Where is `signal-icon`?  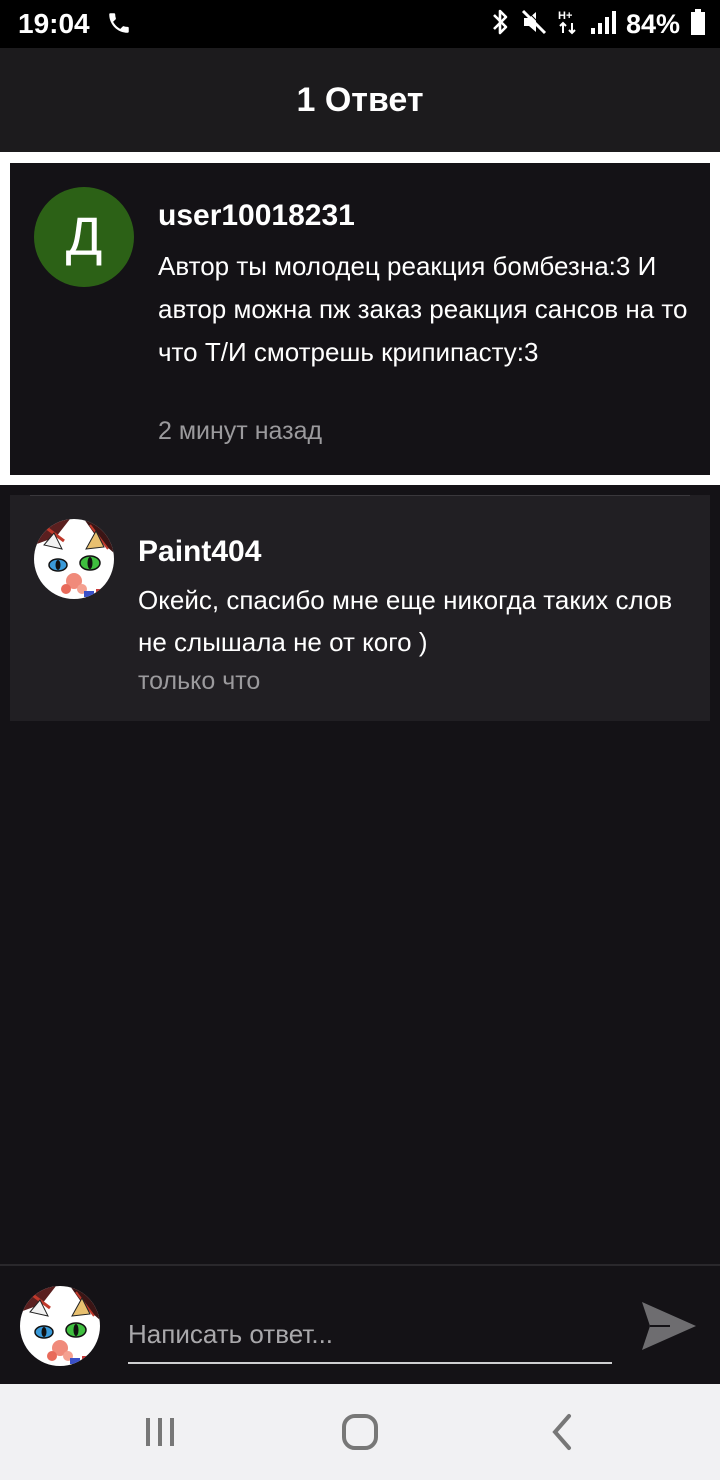
signal-icon is located at coordinates (603, 24).